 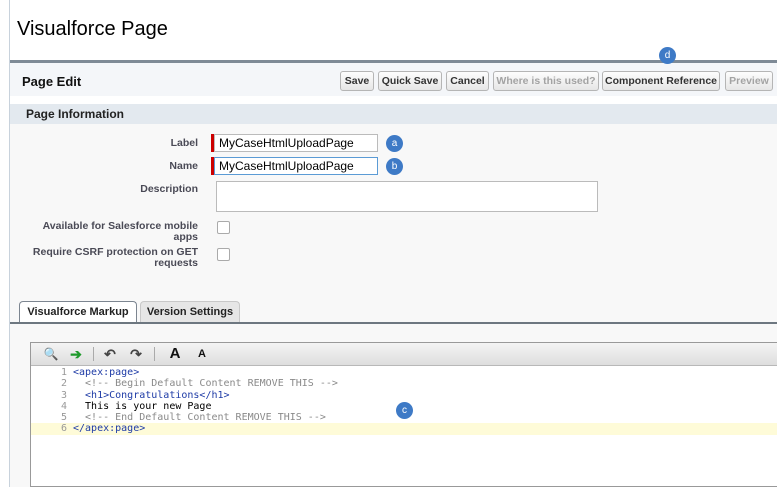 I want to click on line-number: 4, so click(x=63, y=406).